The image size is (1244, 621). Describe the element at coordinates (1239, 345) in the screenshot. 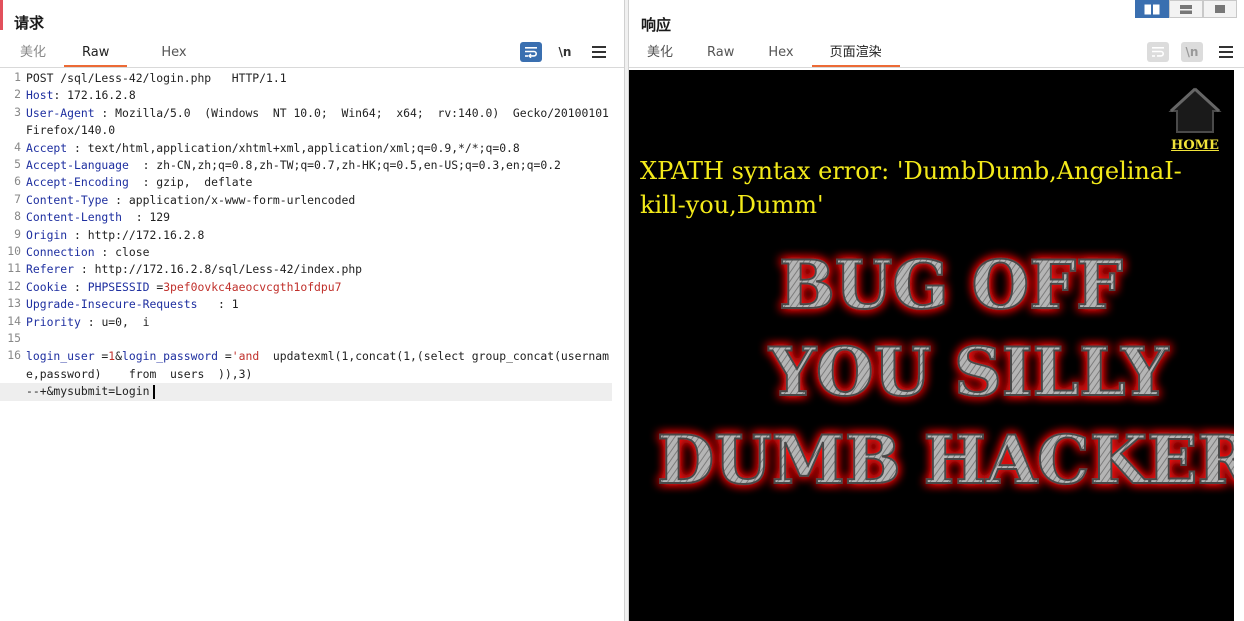

I see `render-scrollbar` at that location.